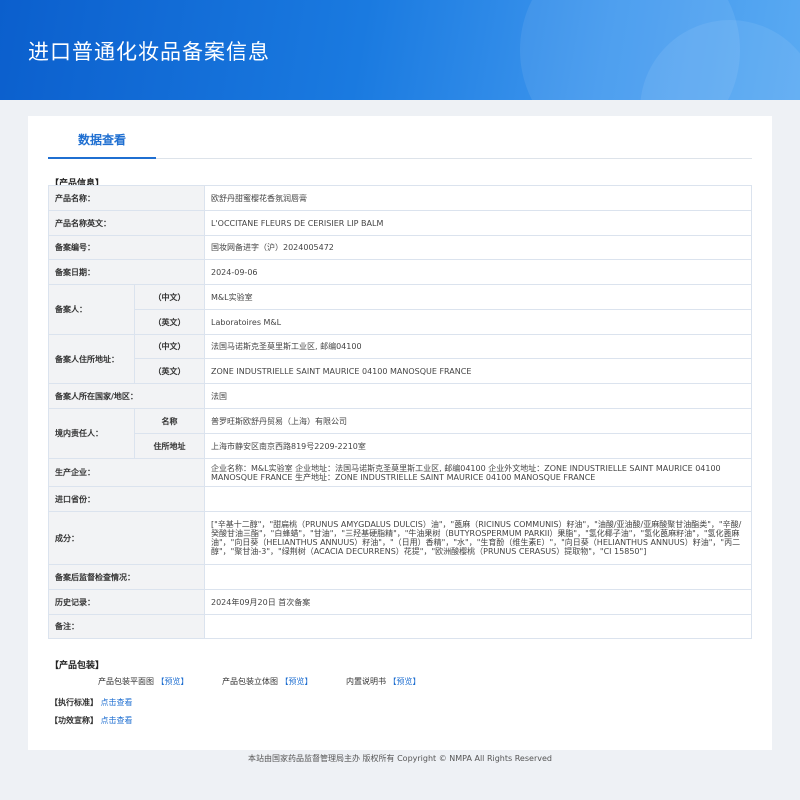 The image size is (800, 800). What do you see at coordinates (297, 681) in the screenshot?
I see `packaging-solid-preview-link: 【预览】` at bounding box center [297, 681].